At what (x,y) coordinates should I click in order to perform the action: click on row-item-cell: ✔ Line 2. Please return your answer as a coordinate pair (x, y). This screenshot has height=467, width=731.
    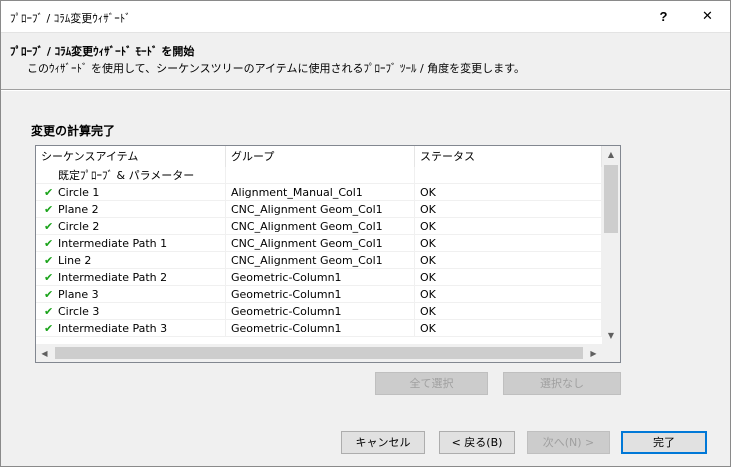
    Looking at the image, I should click on (131, 260).